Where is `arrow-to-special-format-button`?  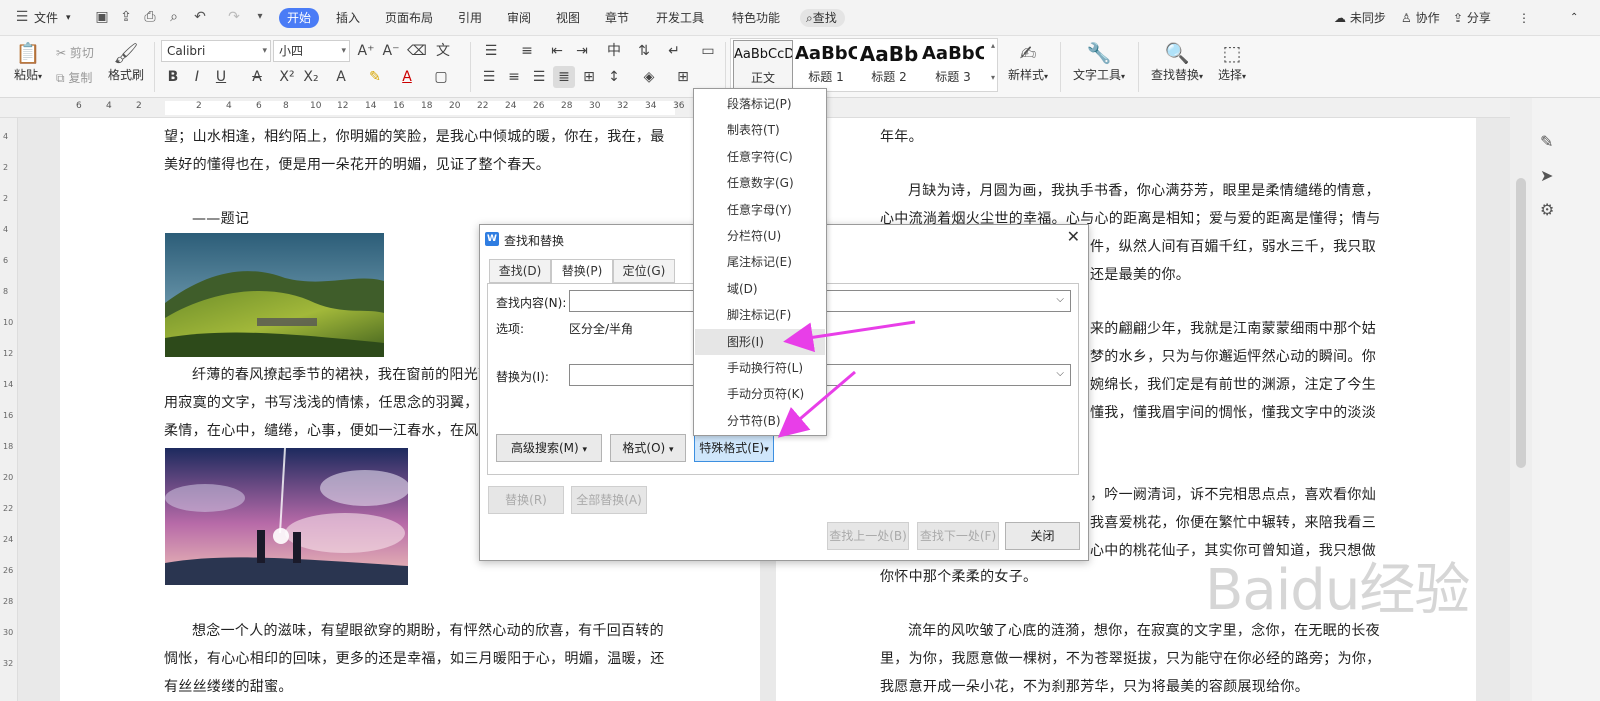 arrow-to-special-format-button is located at coordinates (816, 404).